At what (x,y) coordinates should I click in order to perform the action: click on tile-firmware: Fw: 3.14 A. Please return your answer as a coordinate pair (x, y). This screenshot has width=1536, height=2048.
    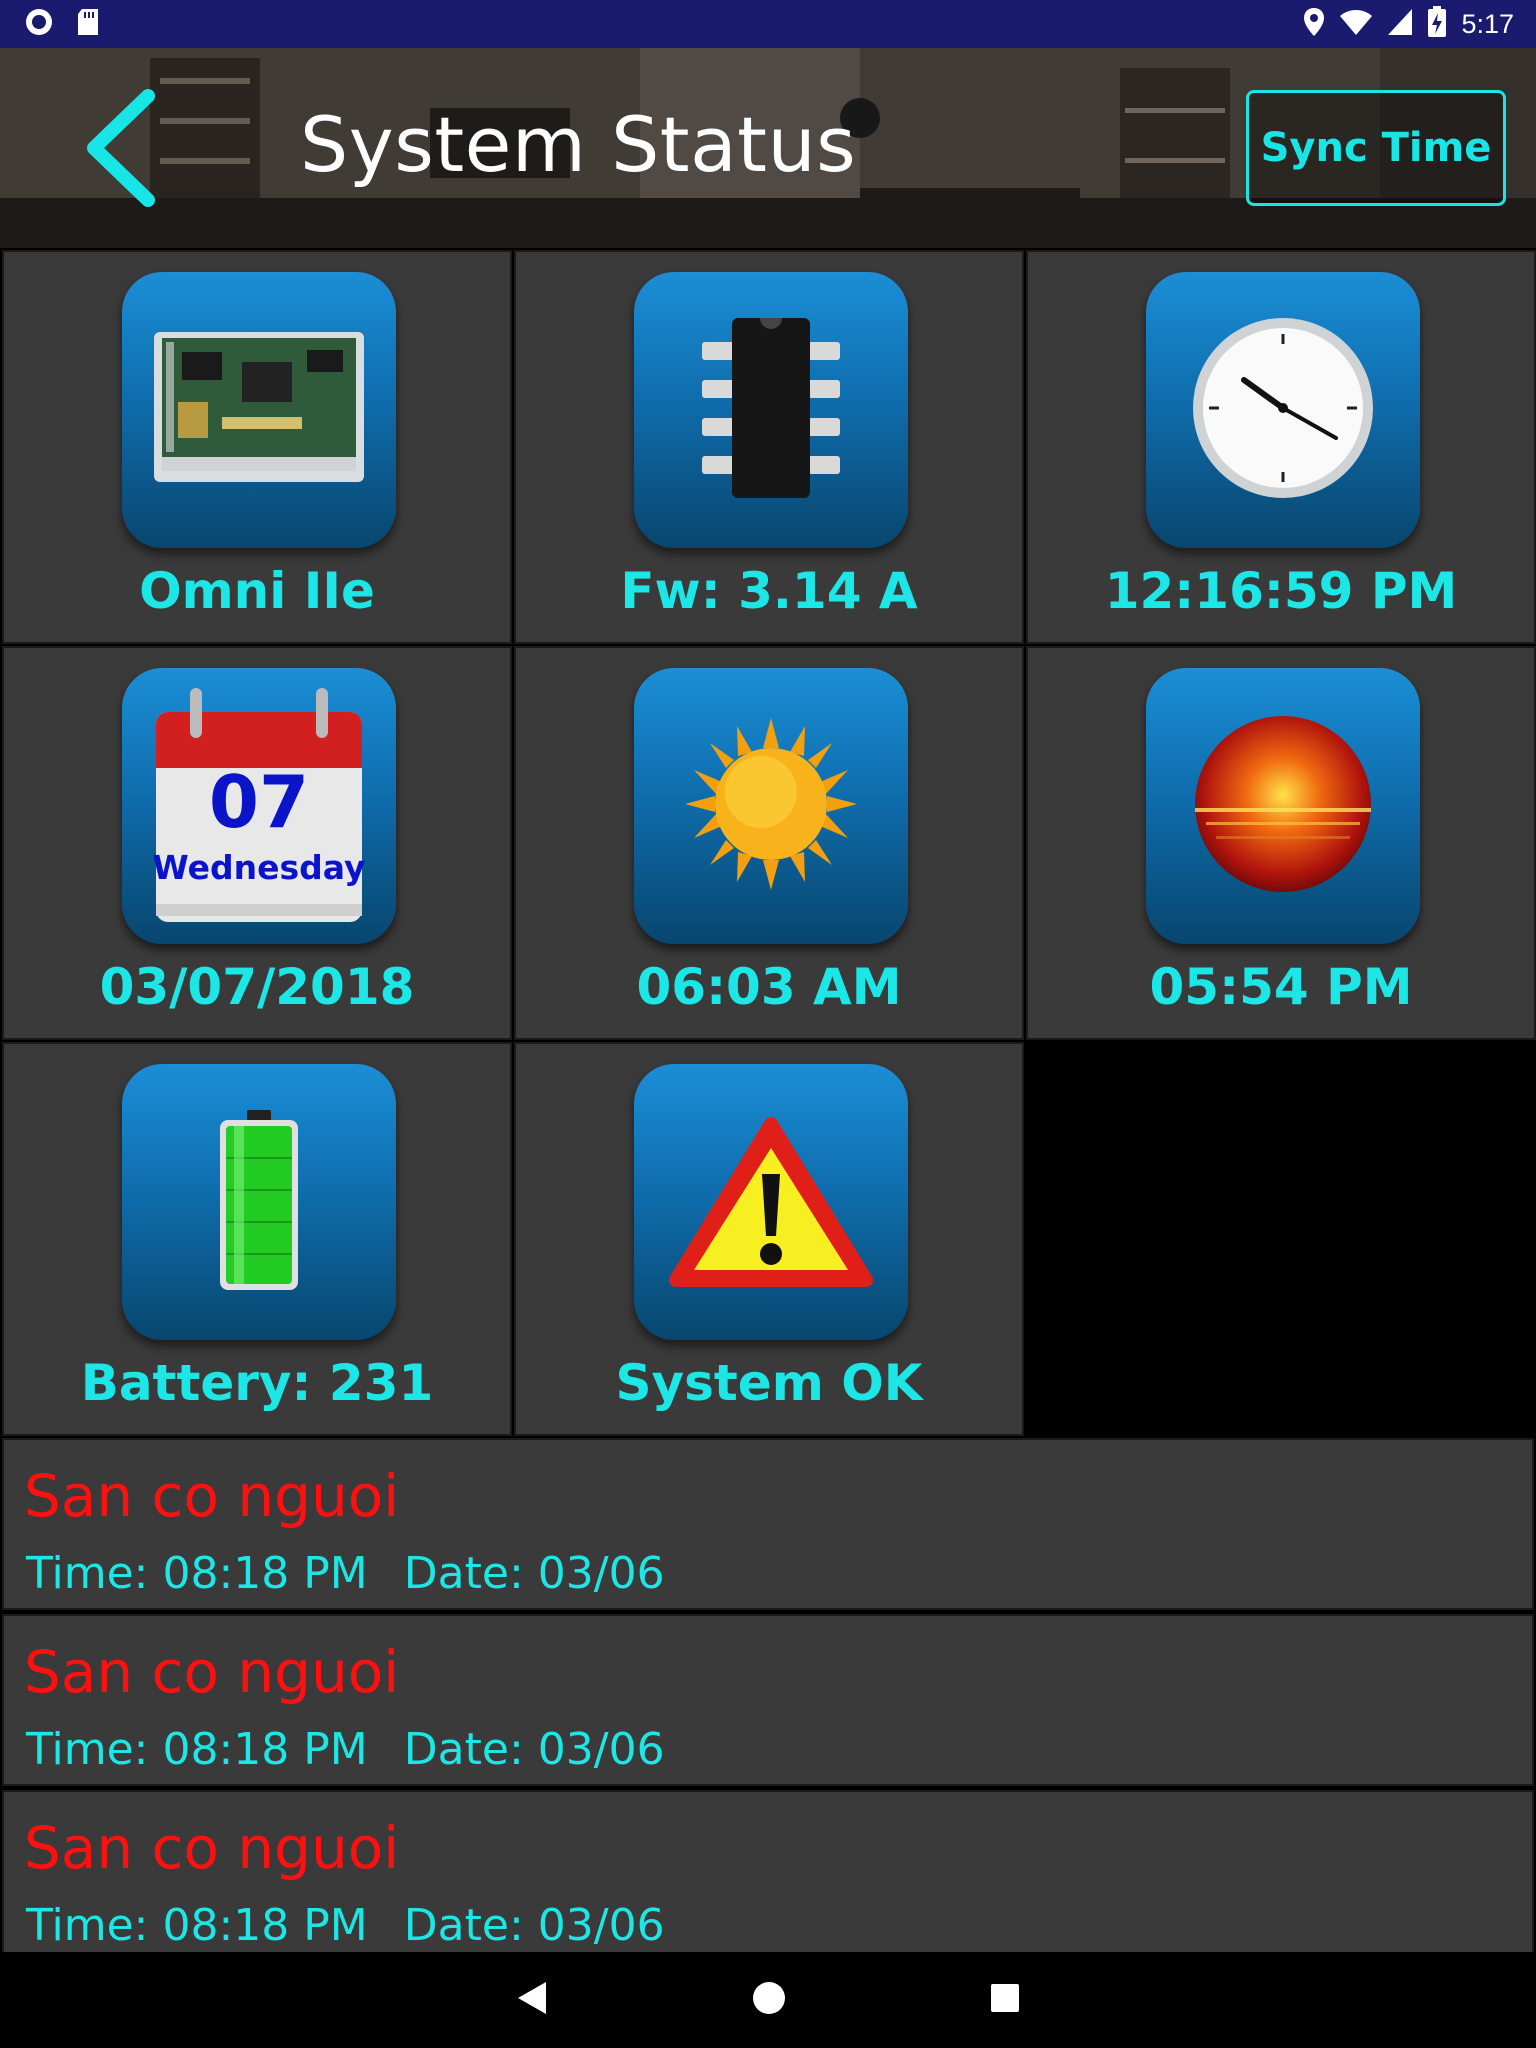
    Looking at the image, I should click on (769, 447).